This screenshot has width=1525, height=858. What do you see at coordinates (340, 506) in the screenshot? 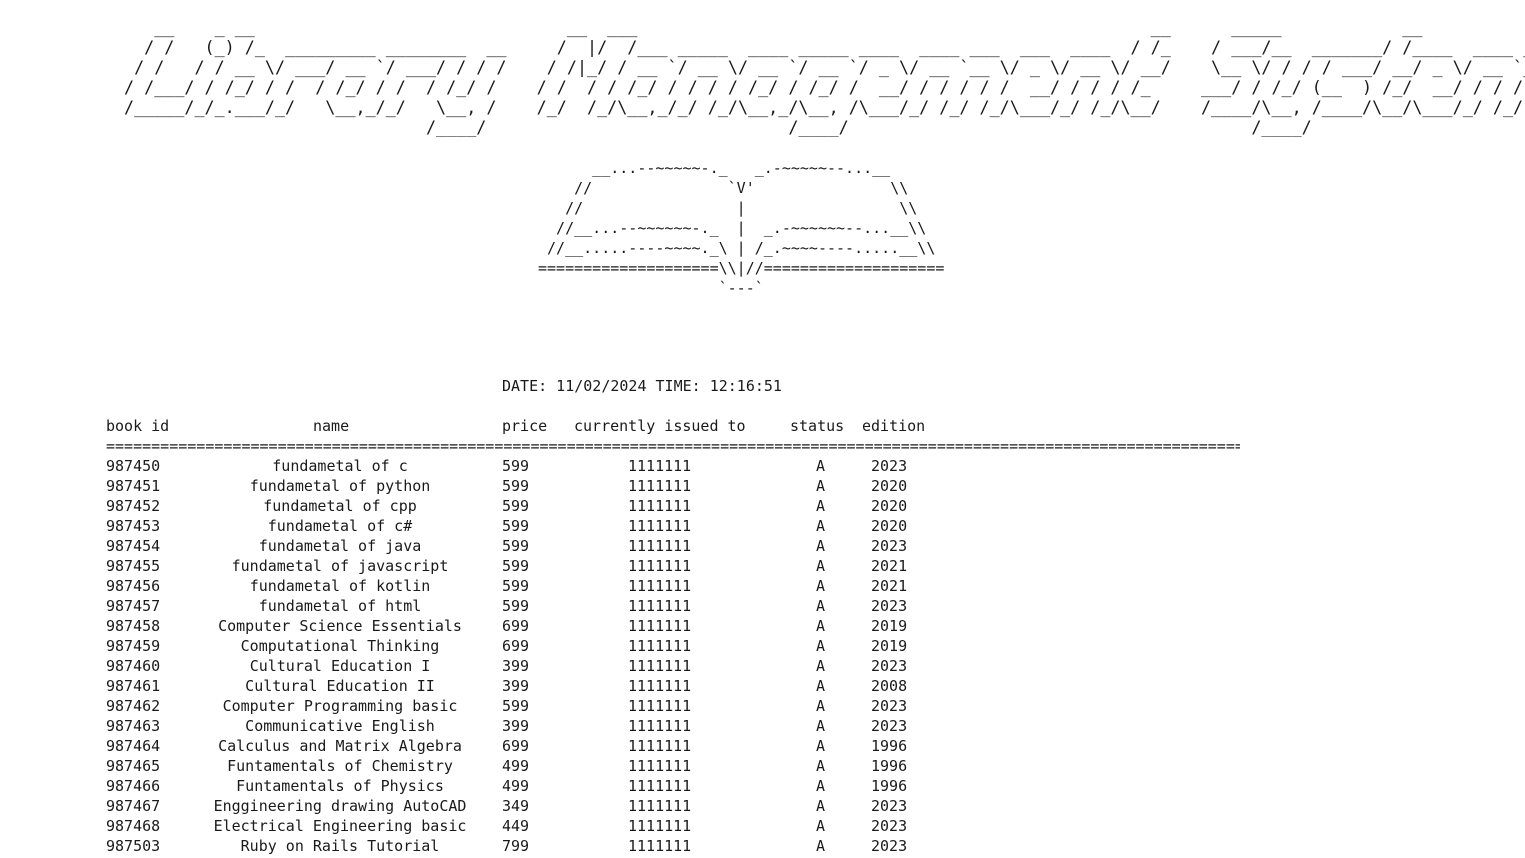
I see `cell-name: fundametal of cpp` at bounding box center [340, 506].